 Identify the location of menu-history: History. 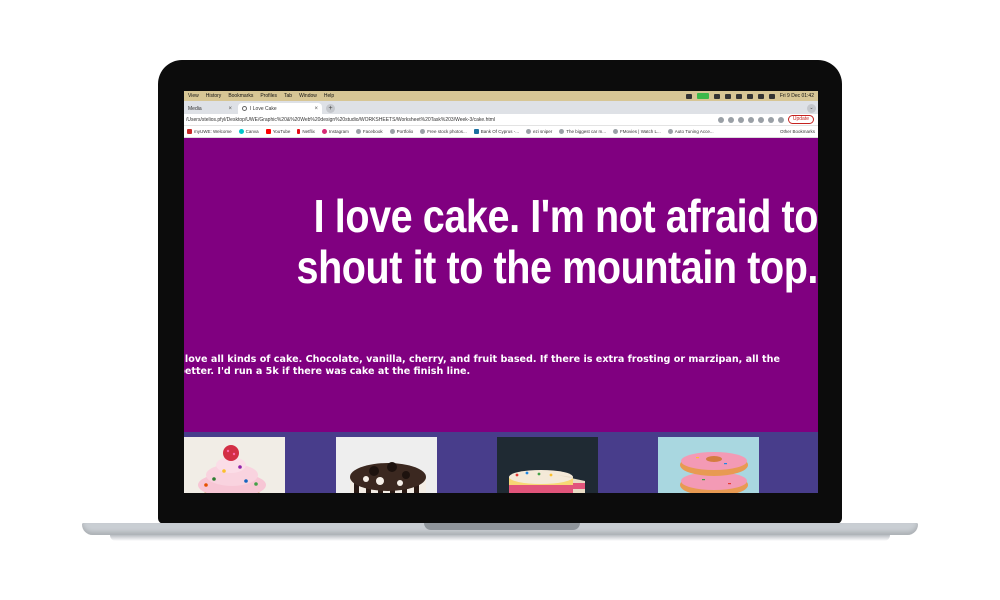
(214, 96).